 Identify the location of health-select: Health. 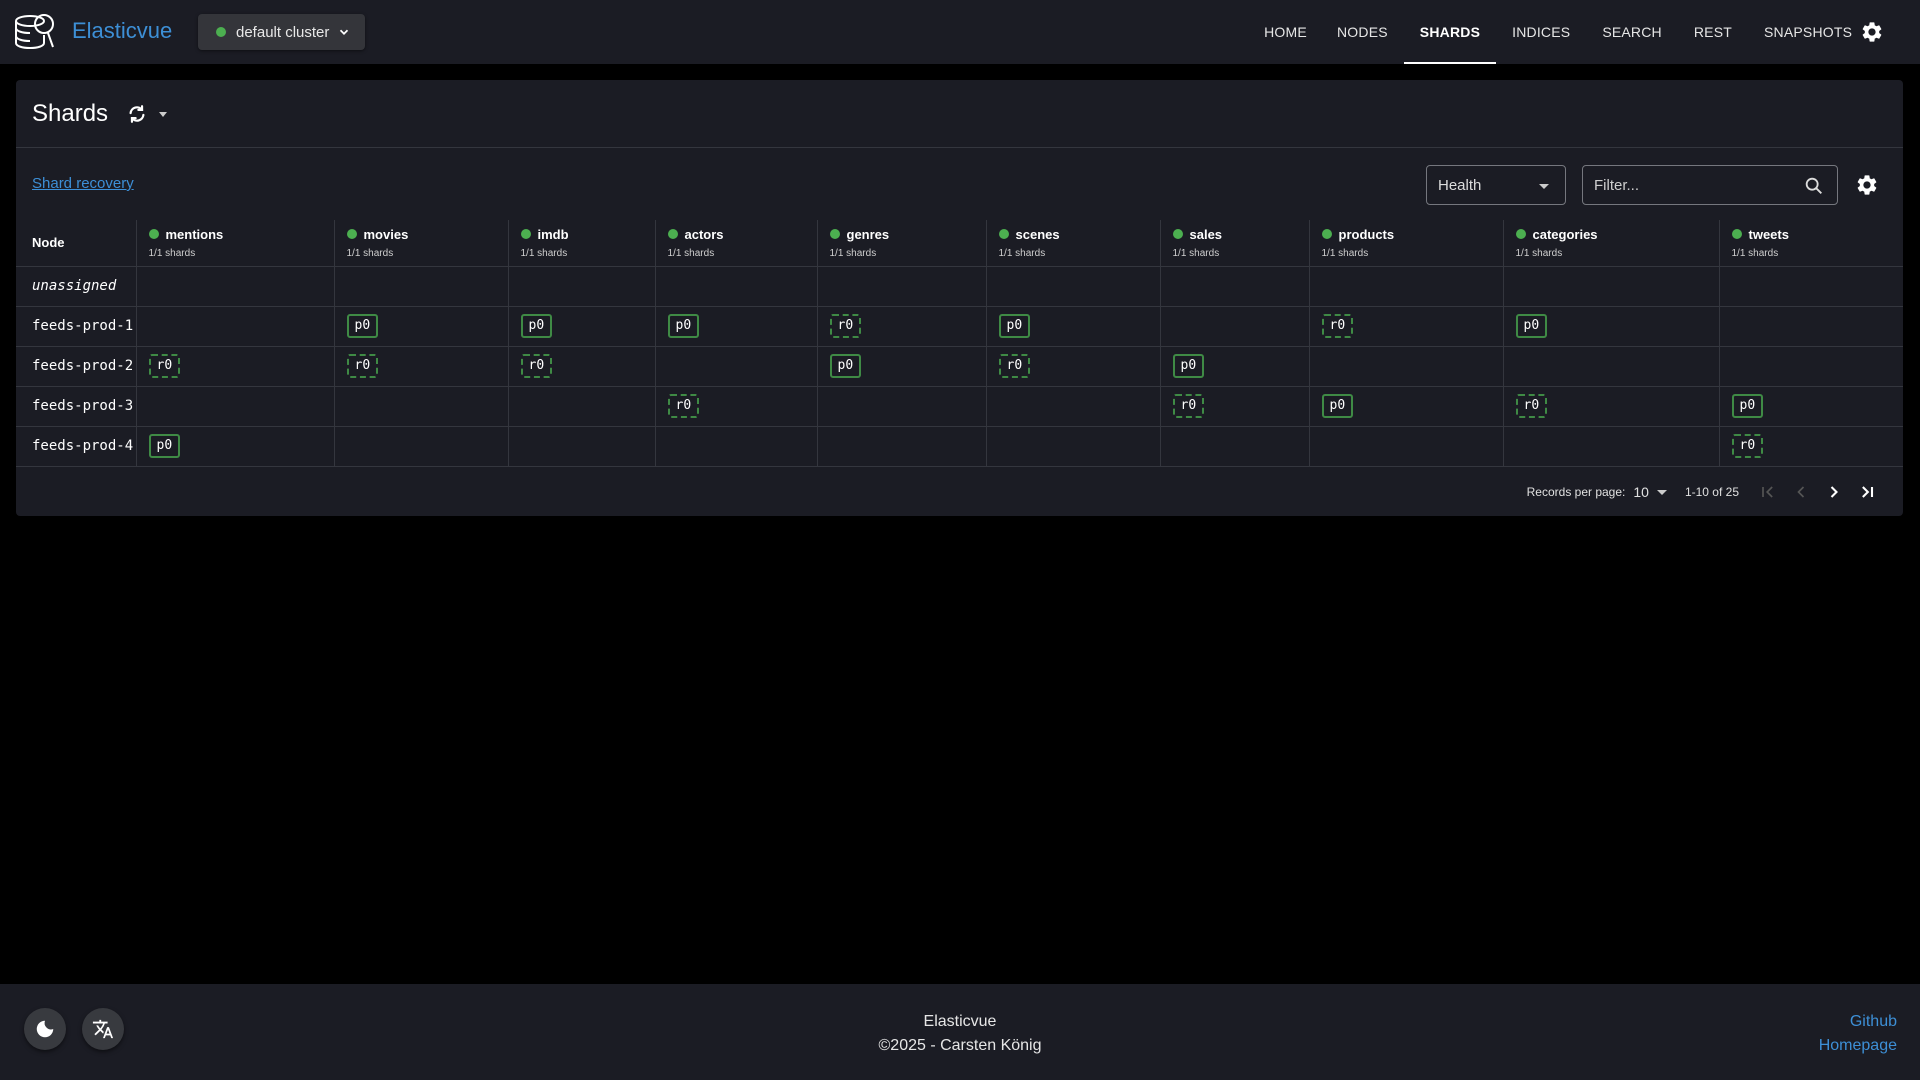
(1496, 185).